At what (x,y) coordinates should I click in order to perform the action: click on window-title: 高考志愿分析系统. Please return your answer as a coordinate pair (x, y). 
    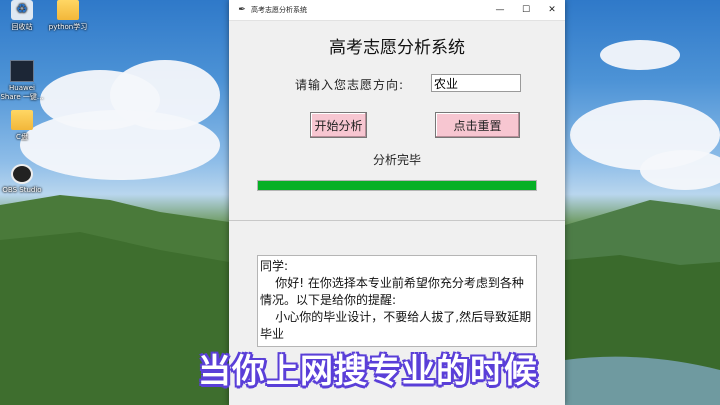
    Looking at the image, I should click on (279, 10).